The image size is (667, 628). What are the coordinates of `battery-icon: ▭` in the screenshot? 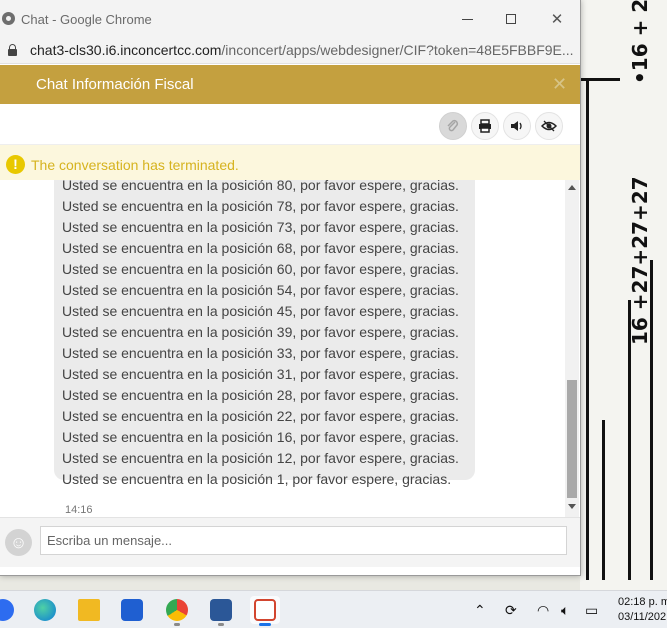 It's located at (591, 610).